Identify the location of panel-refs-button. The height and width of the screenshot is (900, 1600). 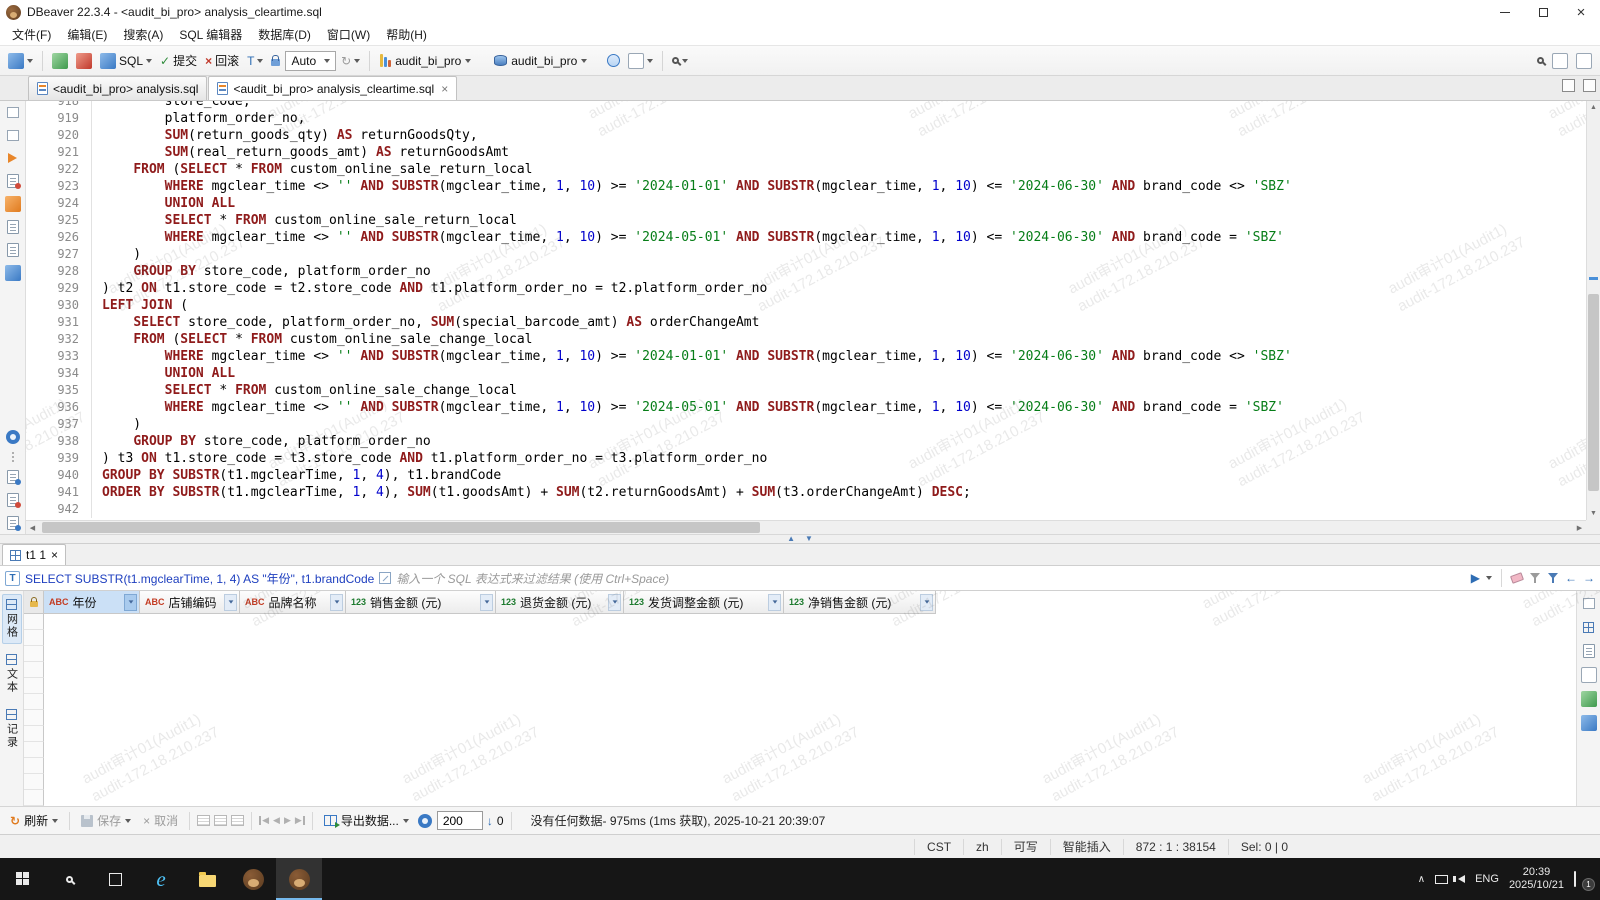
(1588, 723).